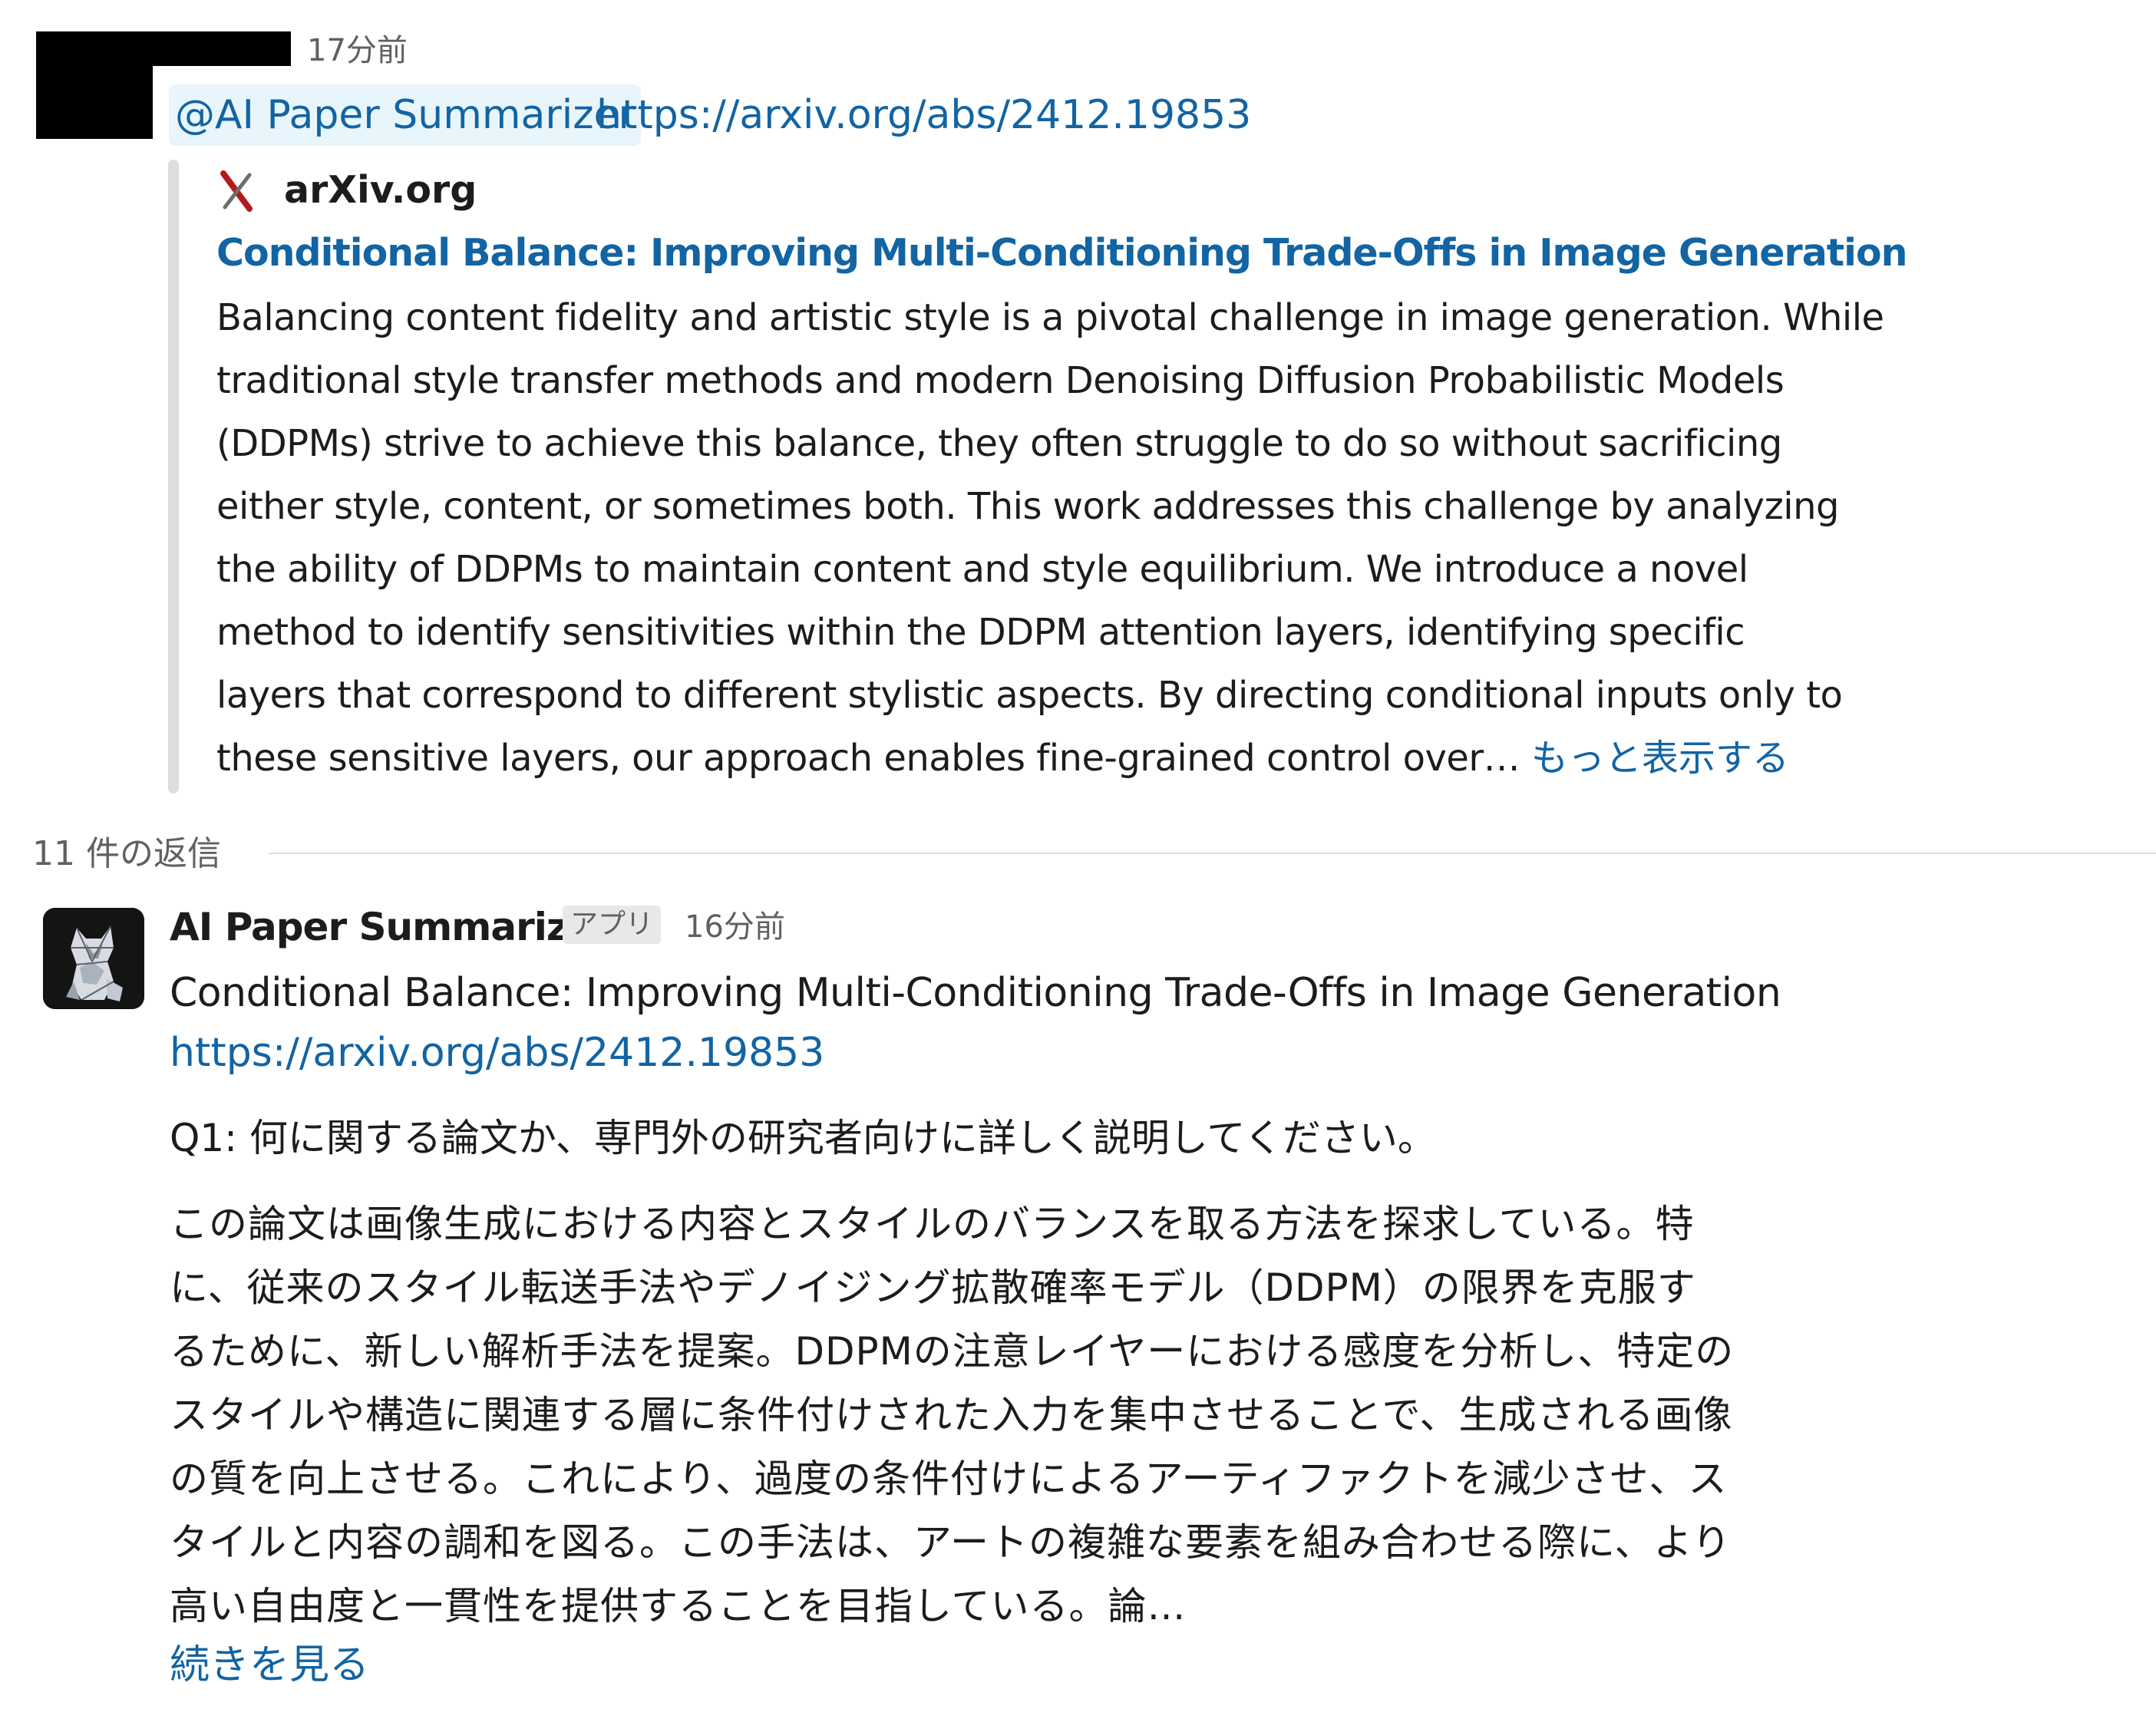 The width and height of the screenshot is (2156, 1709). What do you see at coordinates (1660, 758) in the screenshot?
I see `show-more-link: もっと表示する` at bounding box center [1660, 758].